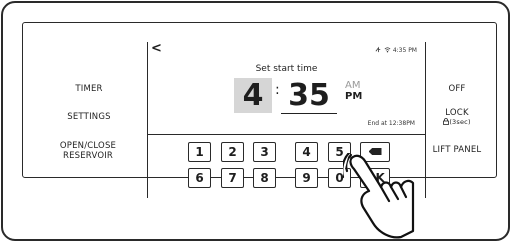  Describe the element at coordinates (264, 178) in the screenshot. I see `key-8: 8` at that location.